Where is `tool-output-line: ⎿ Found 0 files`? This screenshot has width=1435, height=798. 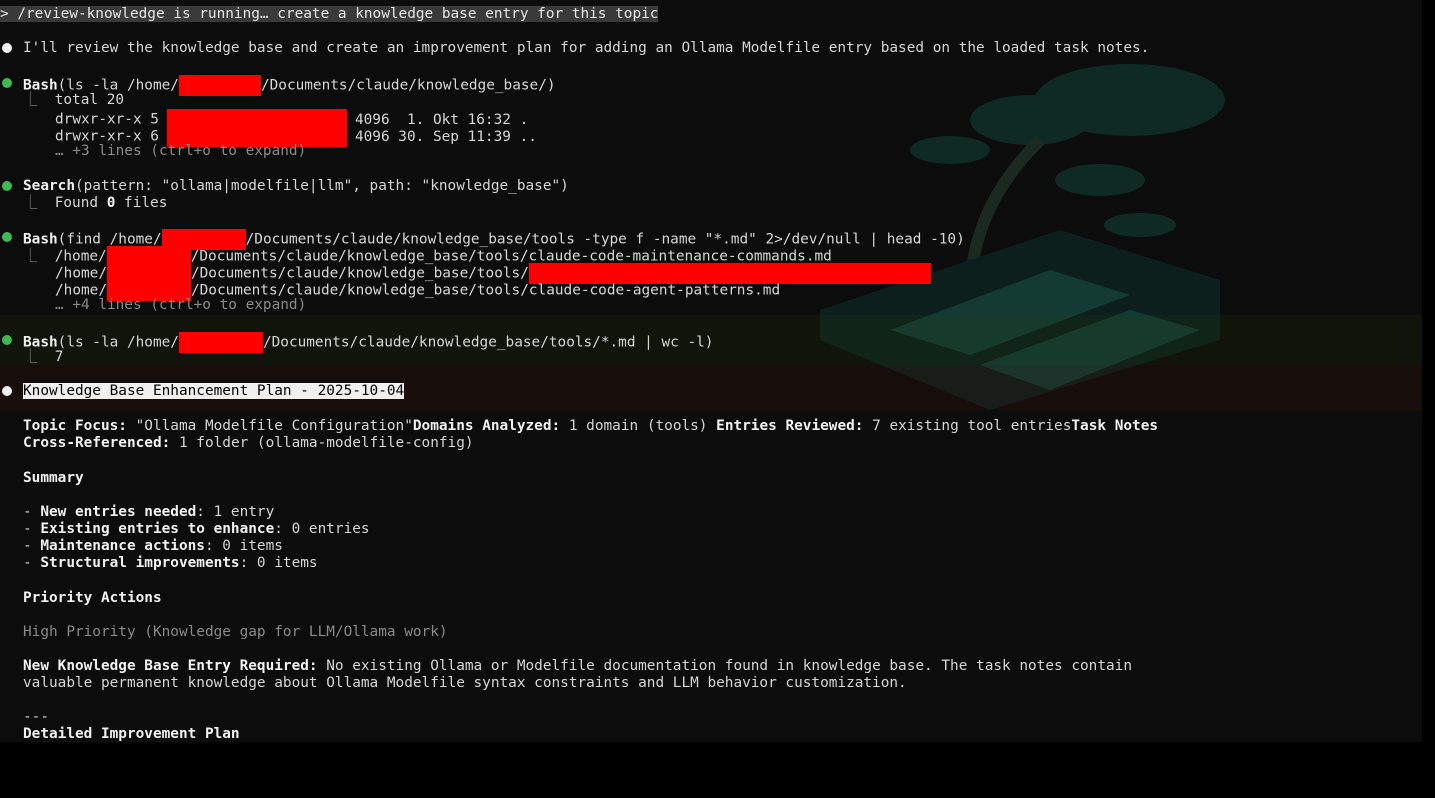 tool-output-line: ⎿ Found 0 files is located at coordinates (95, 203).